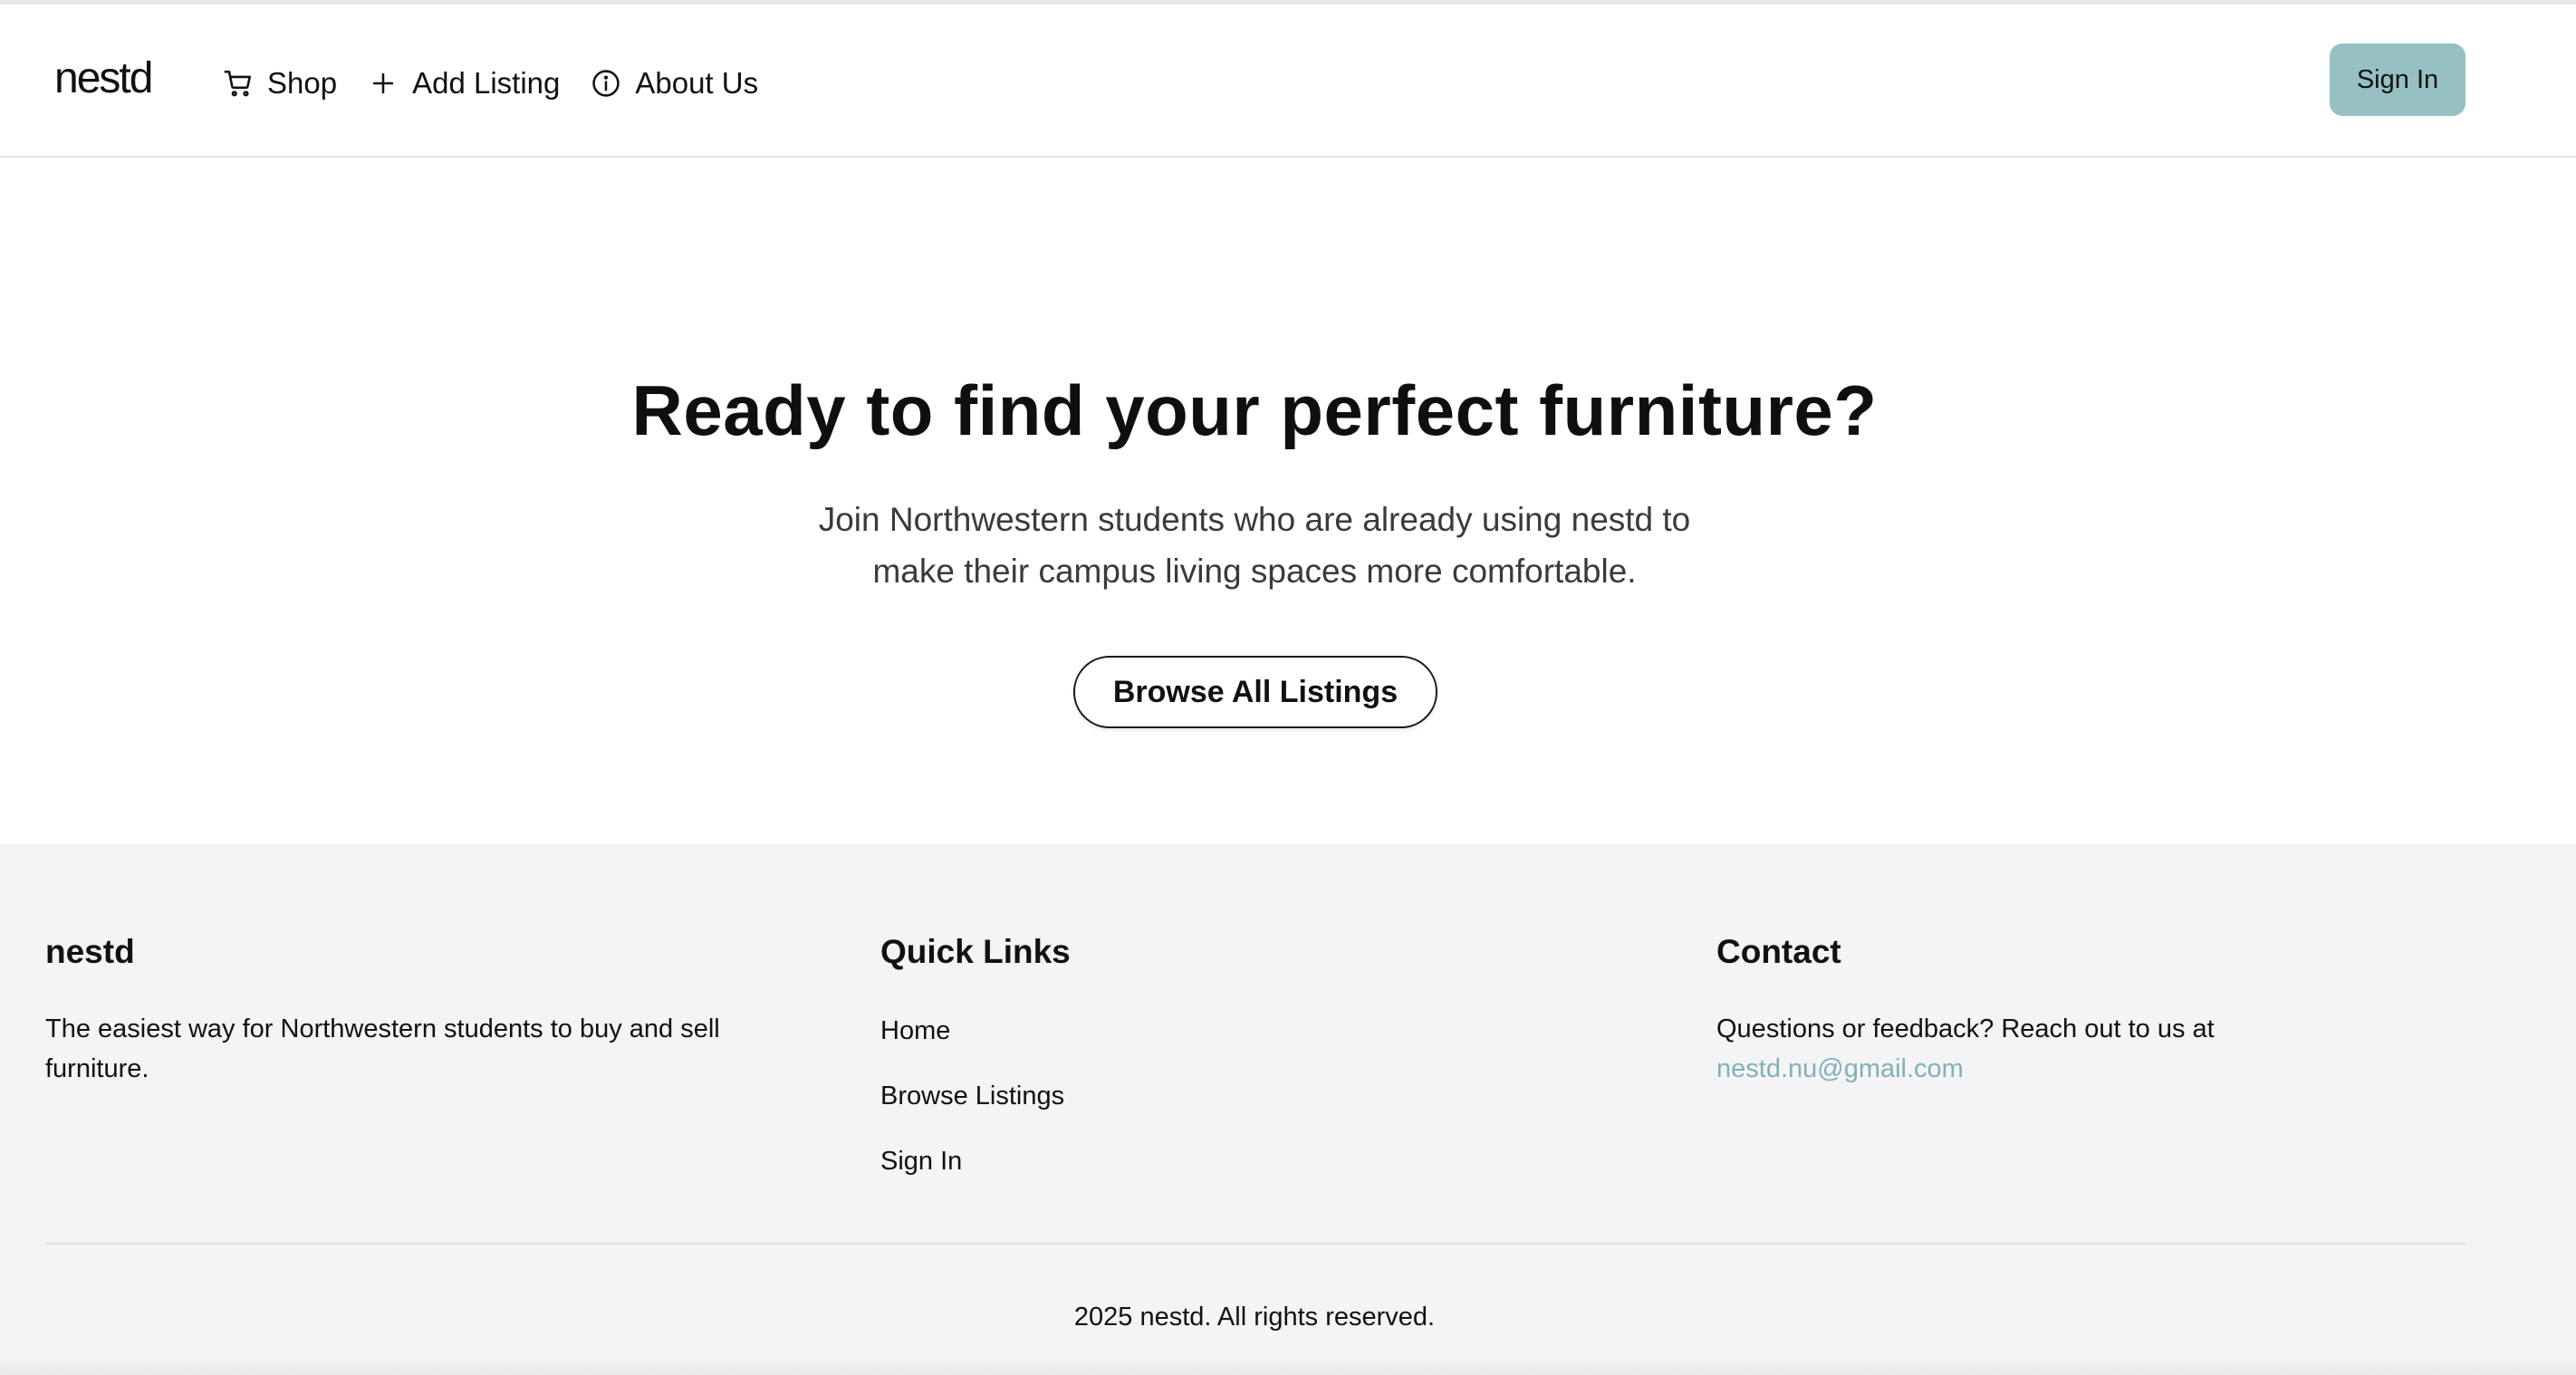 The width and height of the screenshot is (2576, 1375). Describe the element at coordinates (1778, 952) in the screenshot. I see `footer-contact-title: Contact` at that location.